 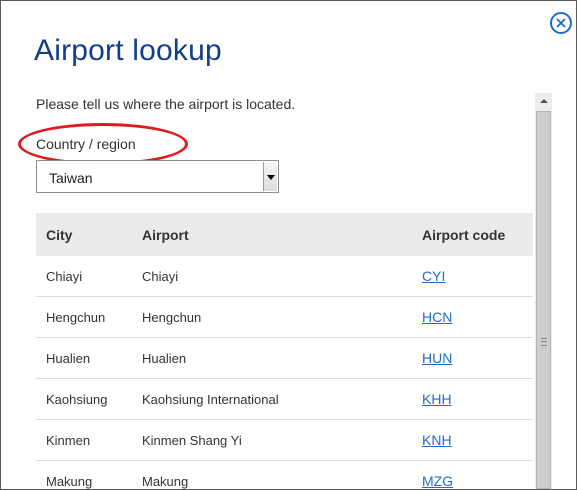 What do you see at coordinates (86, 144) in the screenshot?
I see `country-region-label: Country / region` at bounding box center [86, 144].